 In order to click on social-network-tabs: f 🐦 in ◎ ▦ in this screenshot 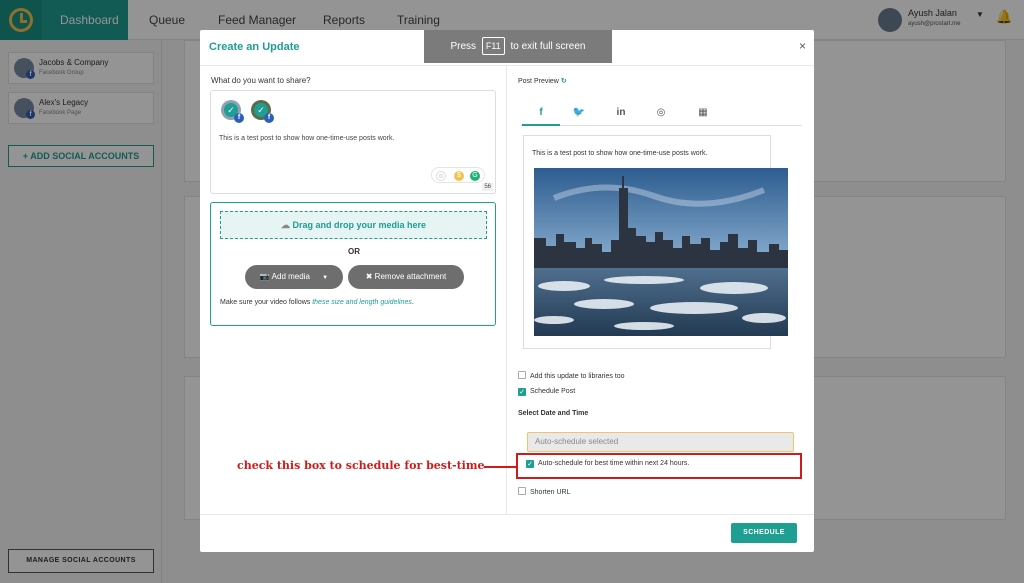, I will do `click(661, 114)`.